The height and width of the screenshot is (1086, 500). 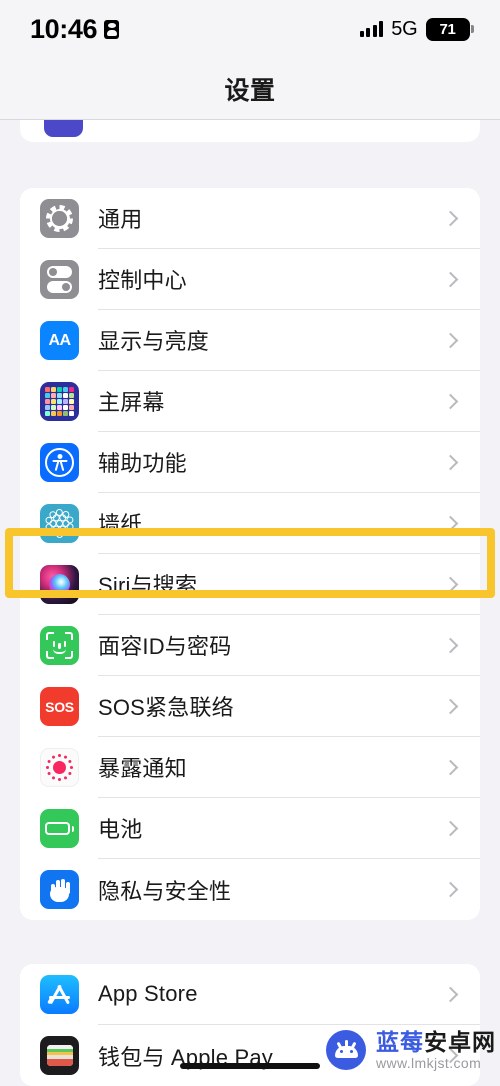 I want to click on network-type-label: 5G, so click(x=404, y=28).